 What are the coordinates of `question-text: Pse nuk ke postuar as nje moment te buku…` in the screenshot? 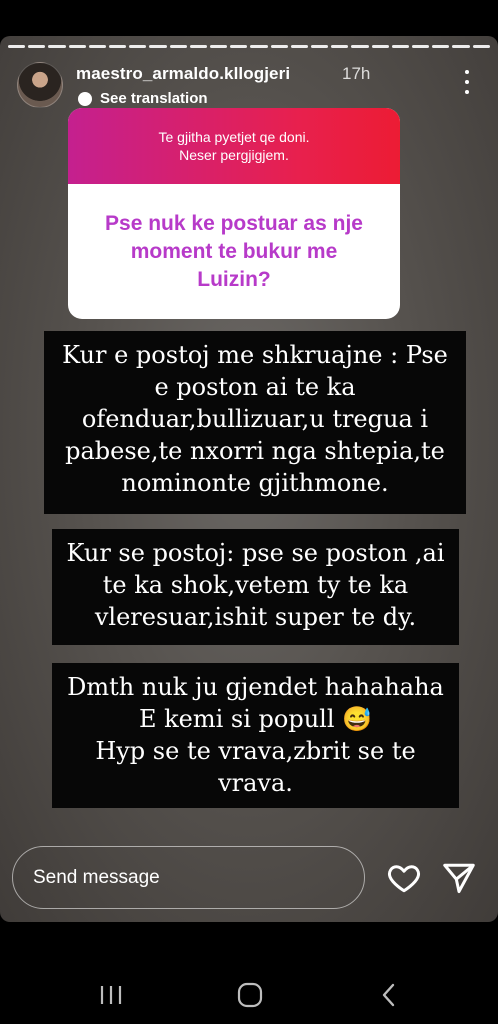 It's located at (234, 251).